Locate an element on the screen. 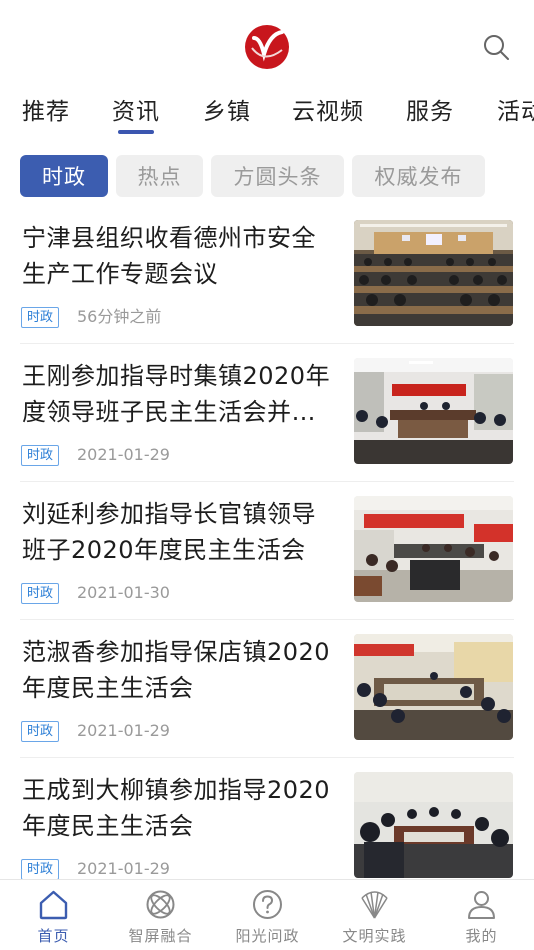 Image resolution: width=534 pixels, height=950 pixels. search-icon is located at coordinates (496, 47).